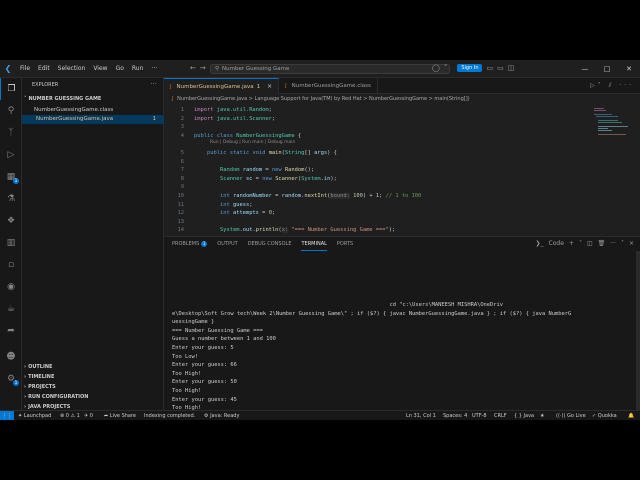 This screenshot has width=640, height=480. Describe the element at coordinates (72, 68) in the screenshot. I see `menu-selection: Selection` at that location.